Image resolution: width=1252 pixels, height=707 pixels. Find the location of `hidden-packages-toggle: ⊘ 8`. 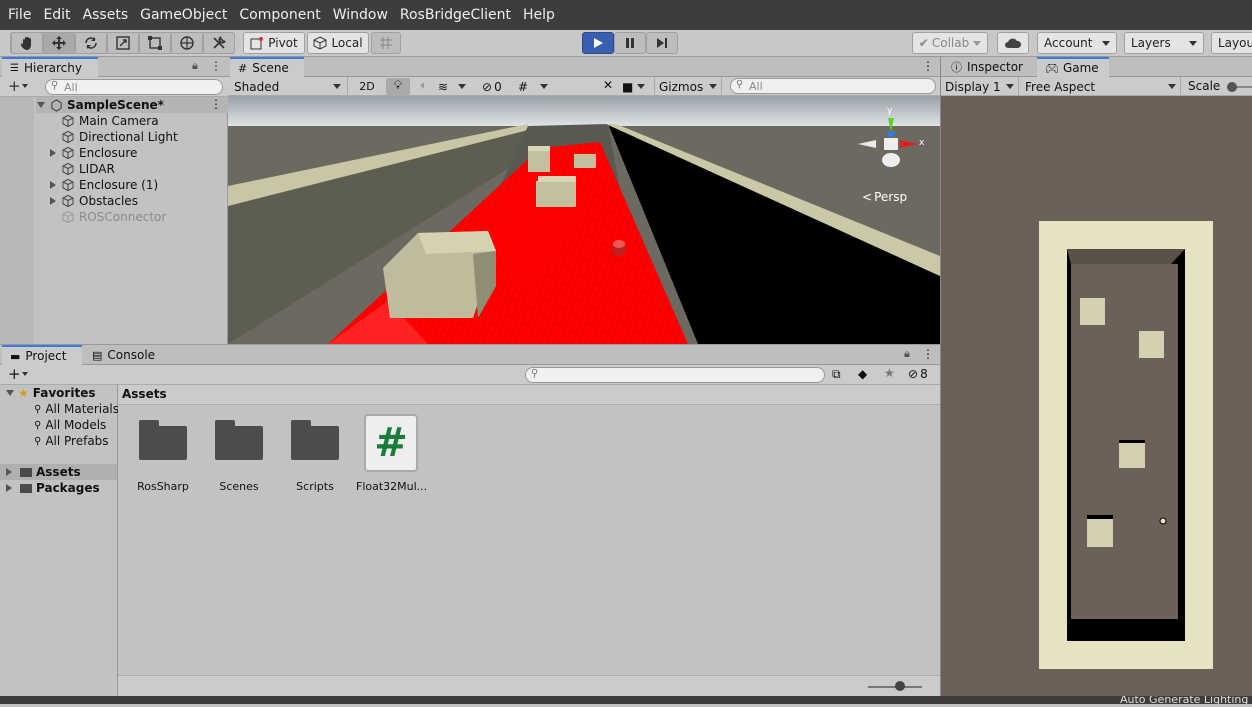

hidden-packages-toggle: ⊘ 8 is located at coordinates (918, 374).